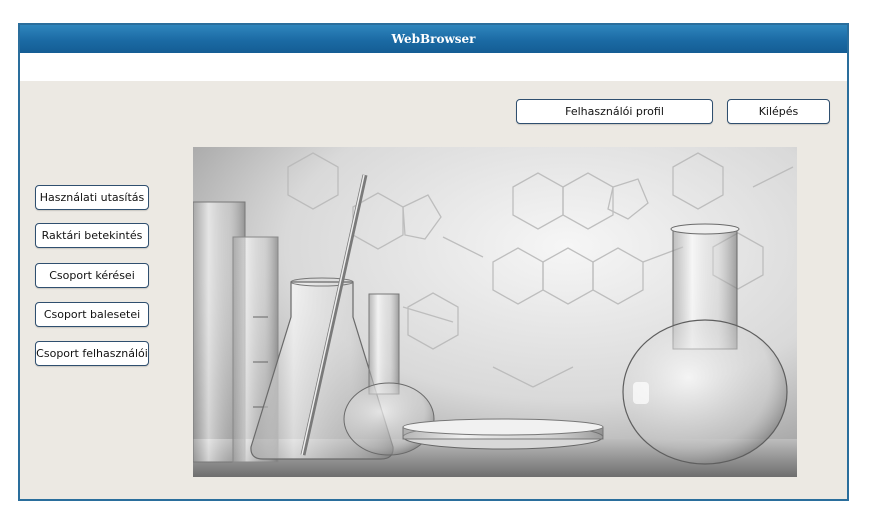 Image resolution: width=869 pixels, height=523 pixels. Describe the element at coordinates (92, 275) in the screenshot. I see `sidebar-item-group-requests: Csoport kérései` at that location.